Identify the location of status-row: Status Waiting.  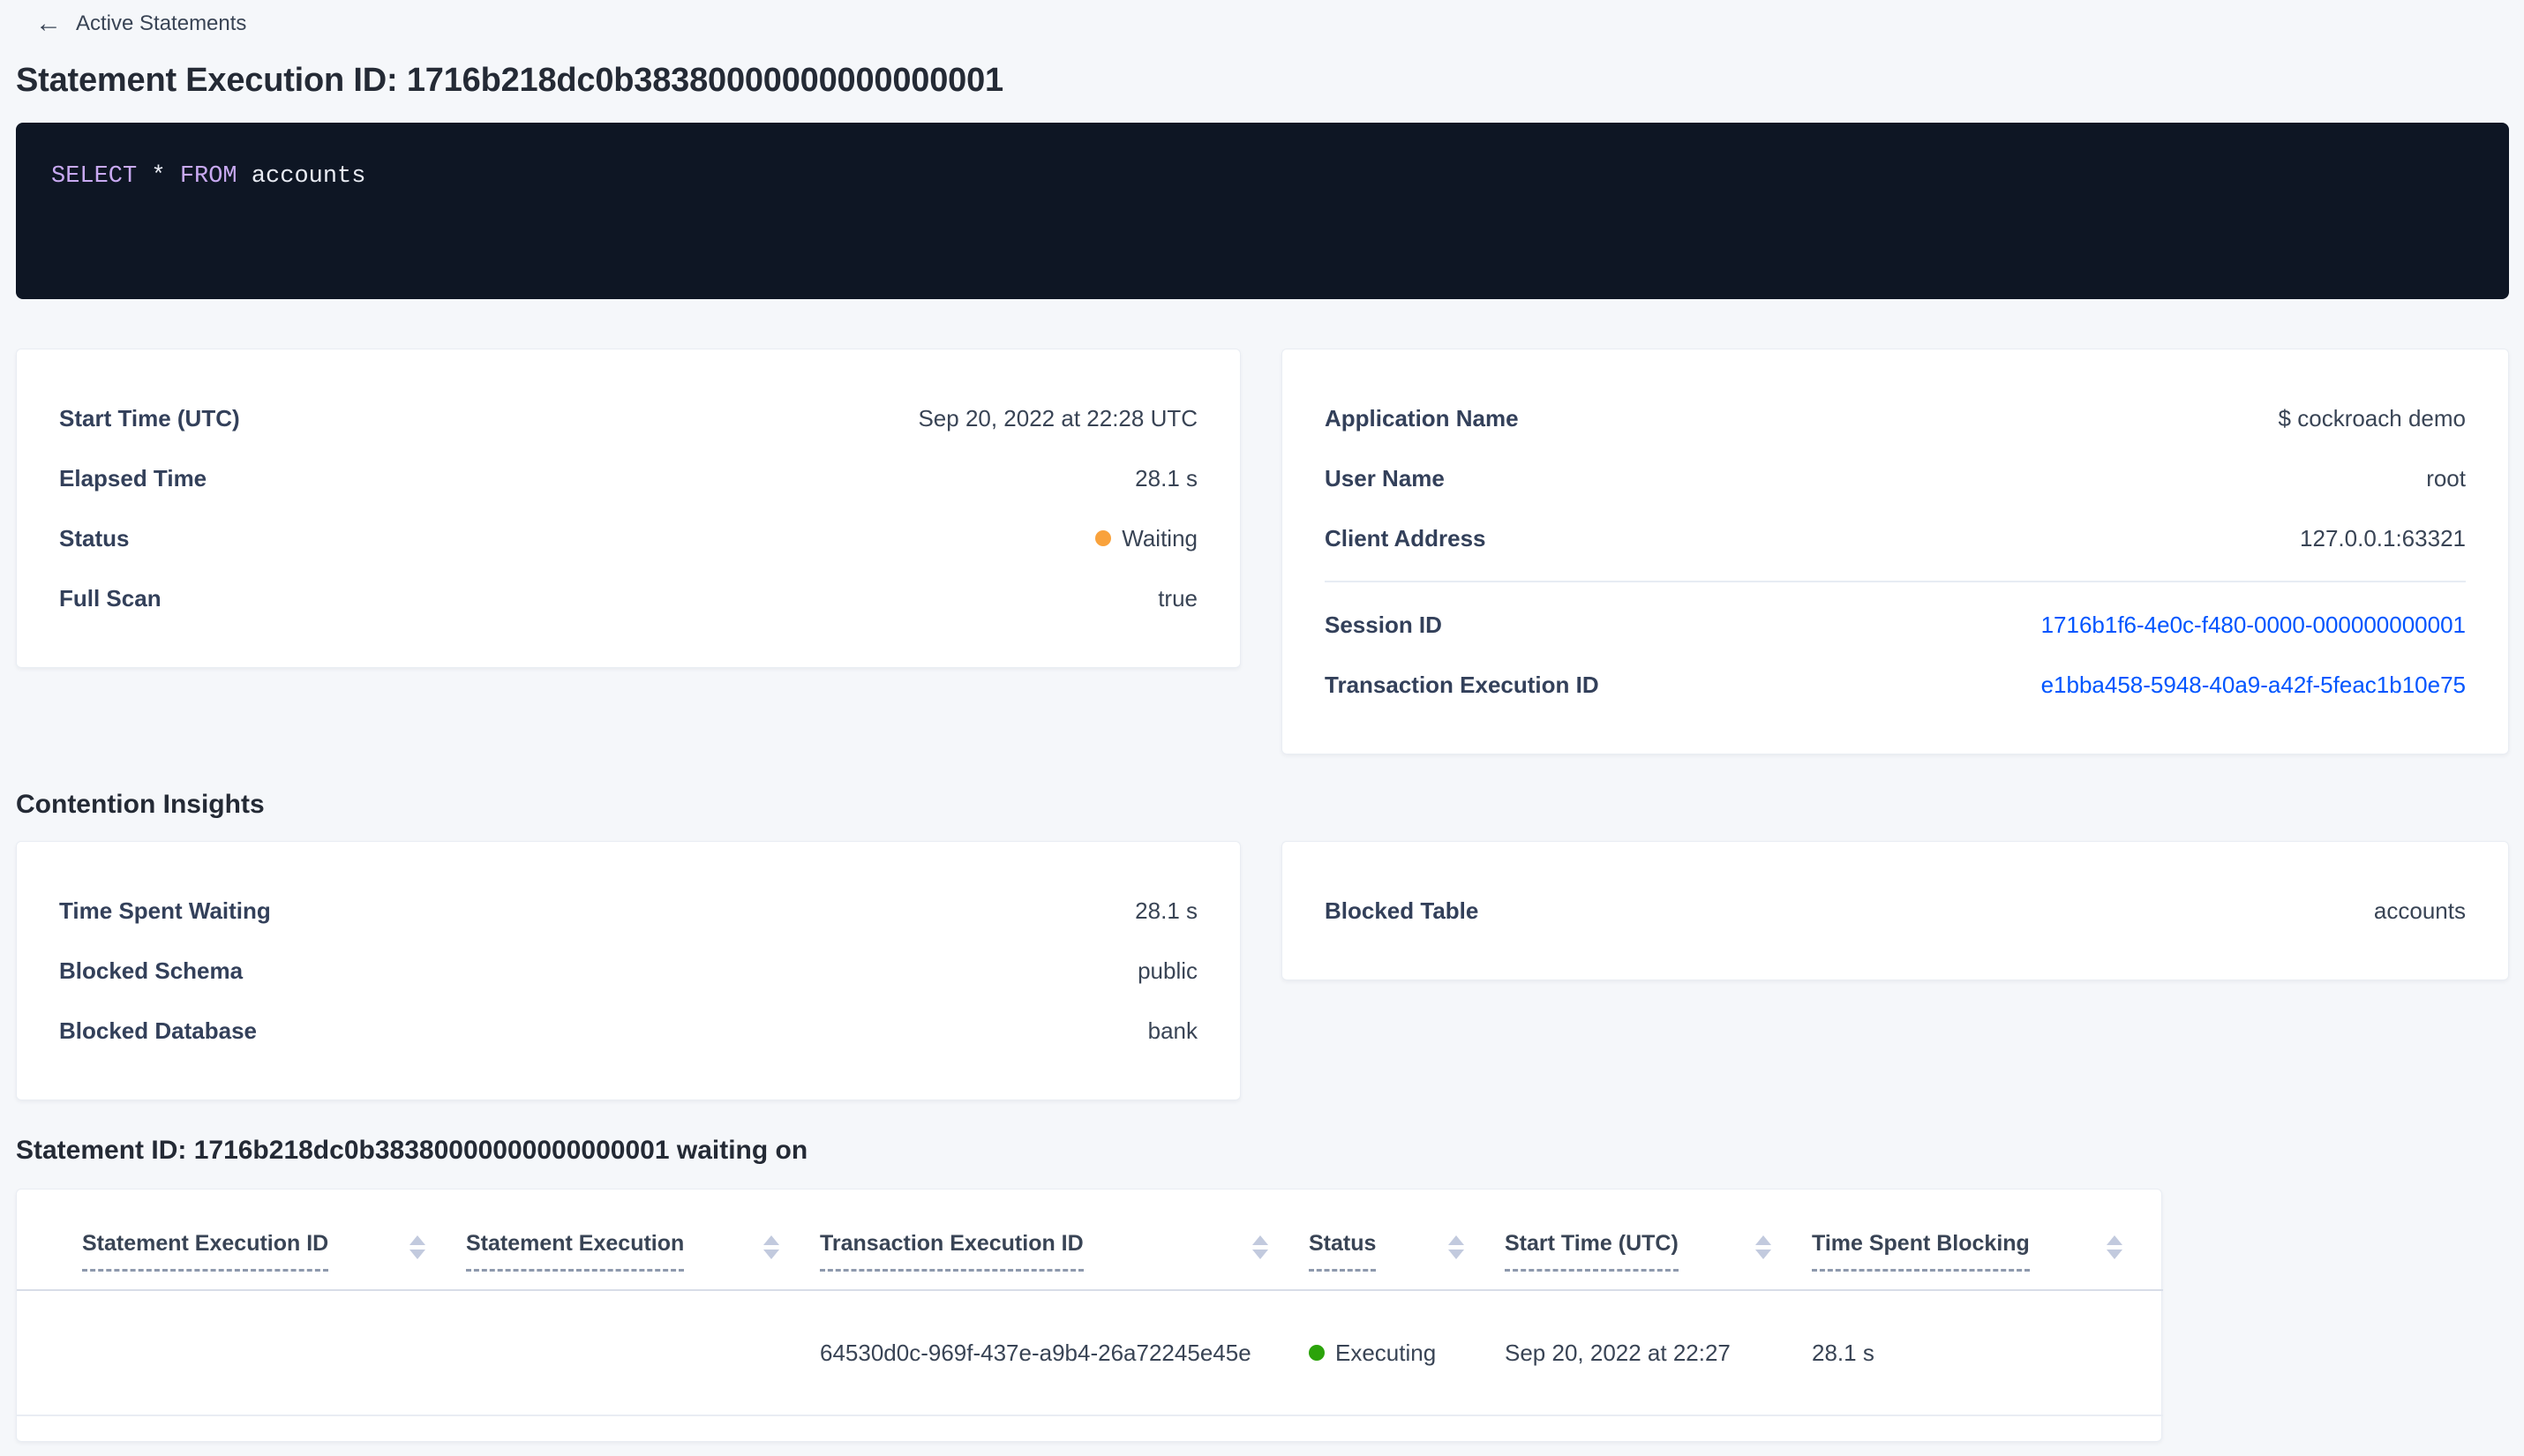
(628, 538).